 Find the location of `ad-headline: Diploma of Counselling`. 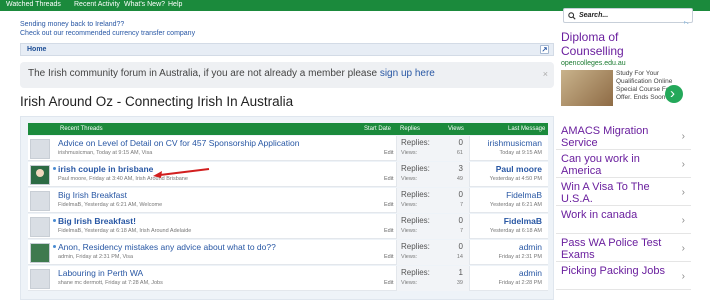

ad-headline: Diploma of Counselling is located at coordinates (616, 44).